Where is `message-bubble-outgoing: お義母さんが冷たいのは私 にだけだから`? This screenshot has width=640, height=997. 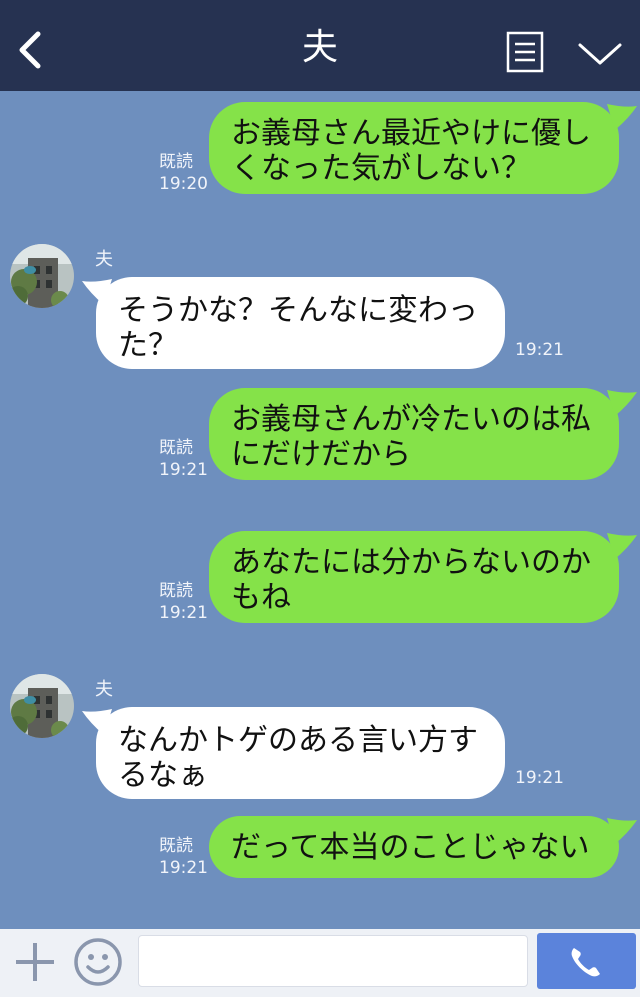
message-bubble-outgoing: お義母さんが冷たいのは私 にだけだから is located at coordinates (414, 434).